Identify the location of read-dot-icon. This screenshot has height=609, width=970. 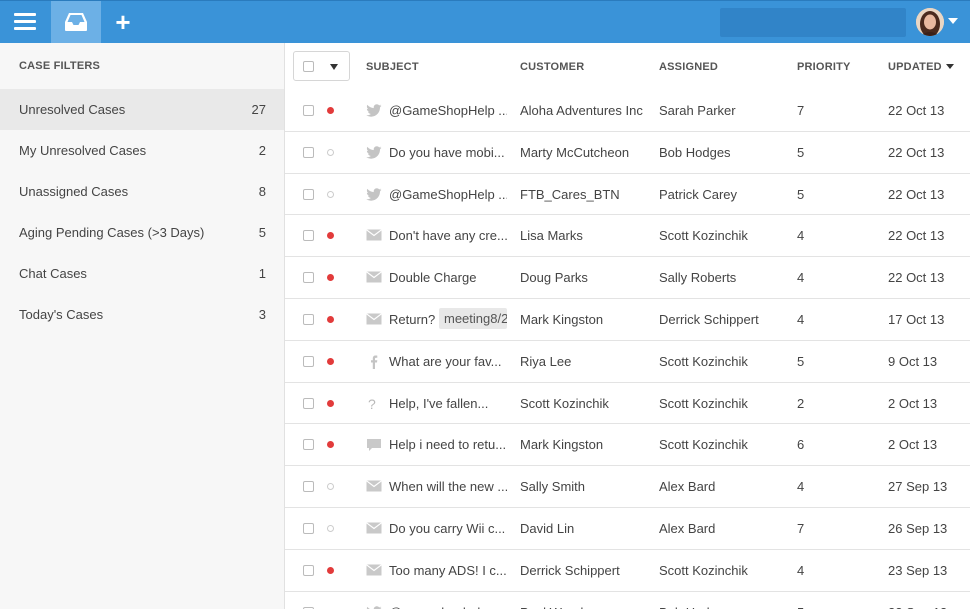
(330, 528).